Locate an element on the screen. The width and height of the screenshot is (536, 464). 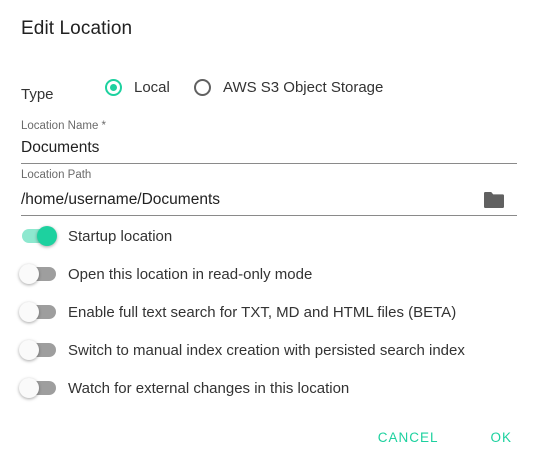
location-path-label: Location Path is located at coordinates (56, 175).